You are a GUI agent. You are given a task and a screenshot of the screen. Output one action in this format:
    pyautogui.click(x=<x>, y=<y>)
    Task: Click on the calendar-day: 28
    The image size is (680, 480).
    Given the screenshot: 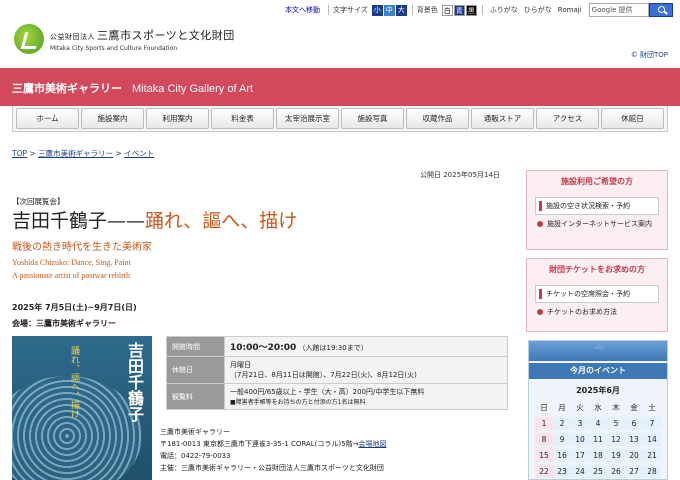 What is the action you would take?
    pyautogui.click(x=652, y=471)
    